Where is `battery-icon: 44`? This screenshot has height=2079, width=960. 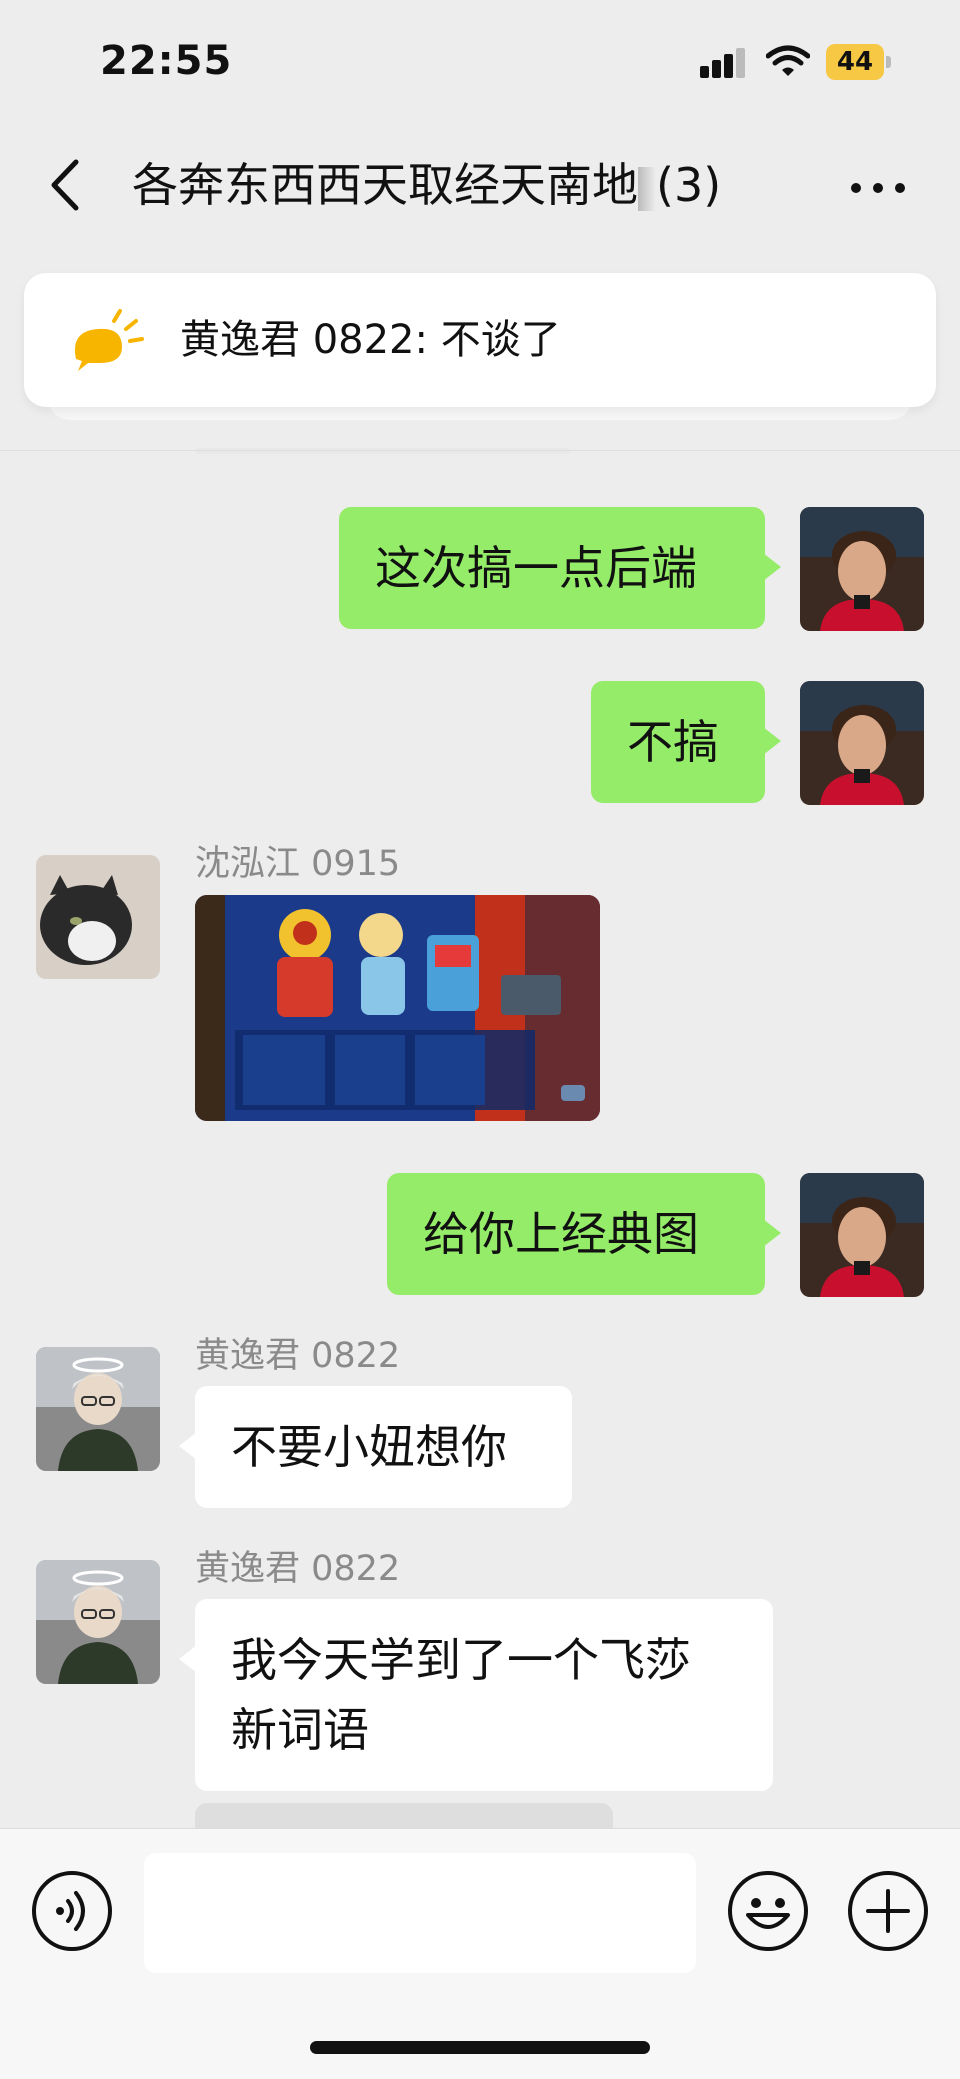
battery-icon: 44 is located at coordinates (858, 62).